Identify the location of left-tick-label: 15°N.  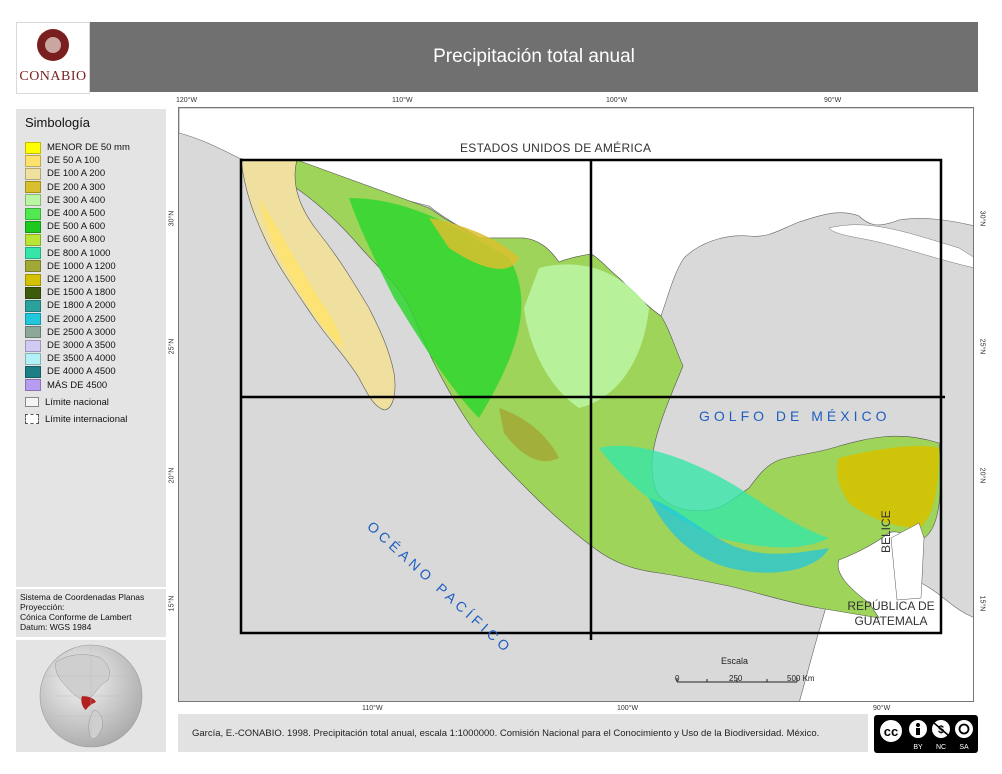
(172, 603).